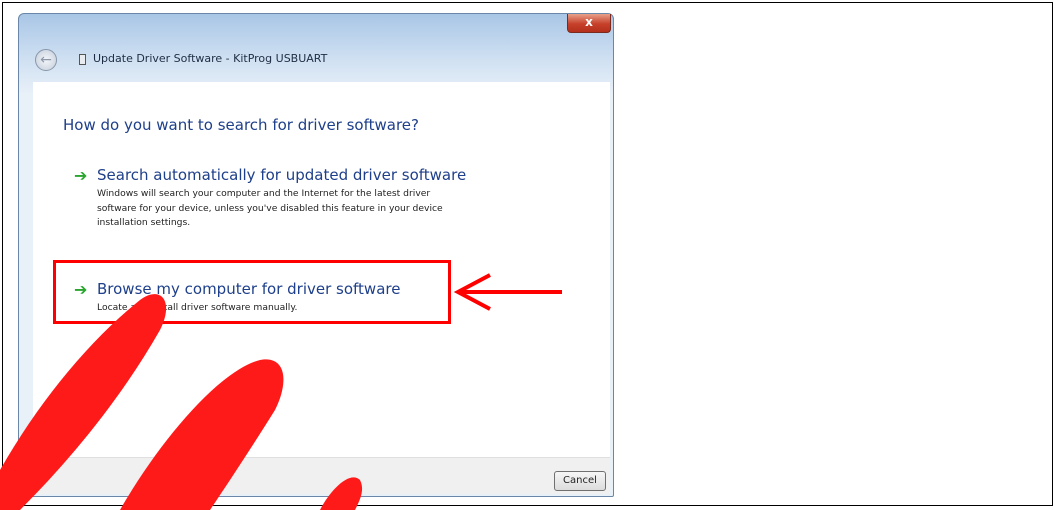  I want to click on watermark-swoosh, so click(181, 402).